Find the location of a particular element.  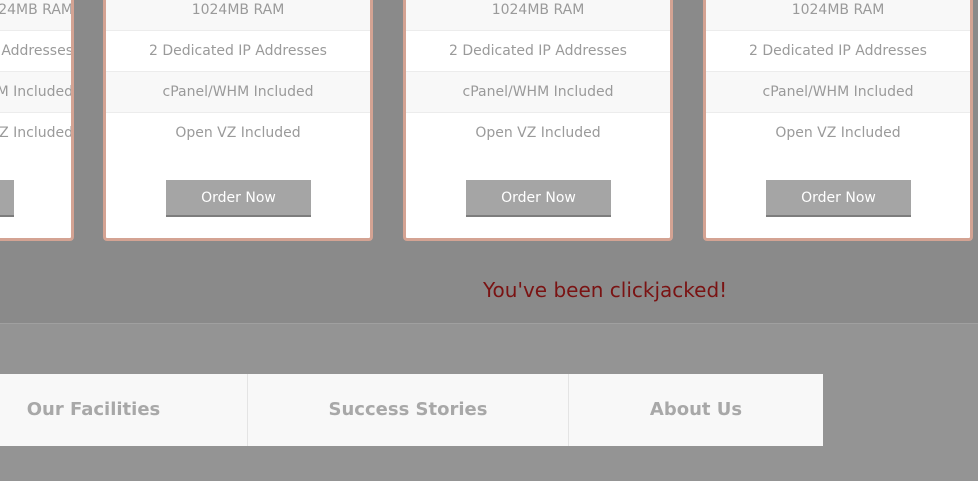

feature-row: 1024MB RAM is located at coordinates (35, 15).